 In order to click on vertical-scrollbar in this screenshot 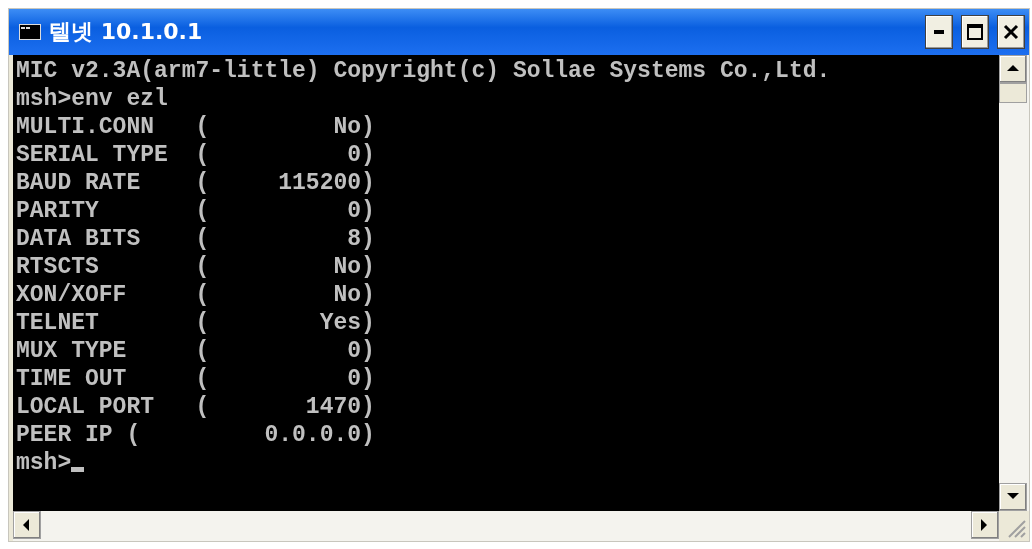, I will do `click(1014, 283)`.